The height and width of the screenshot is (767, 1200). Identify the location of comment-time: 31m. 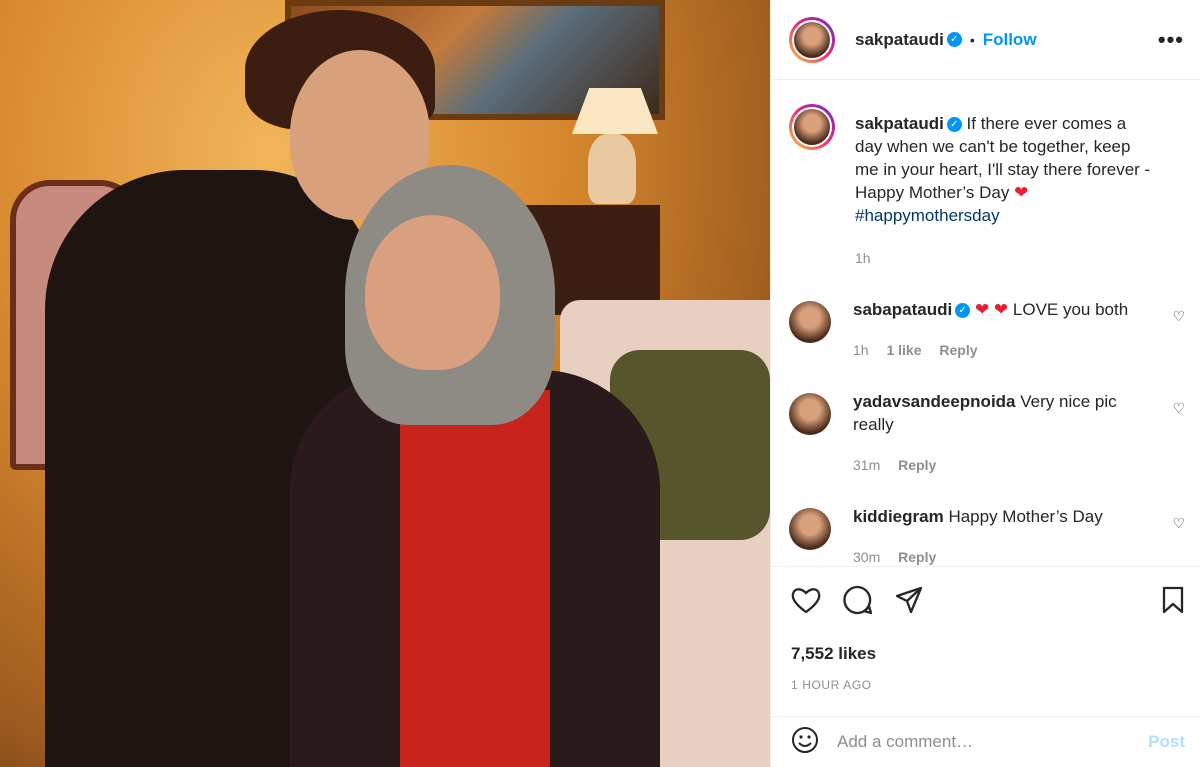
(866, 465).